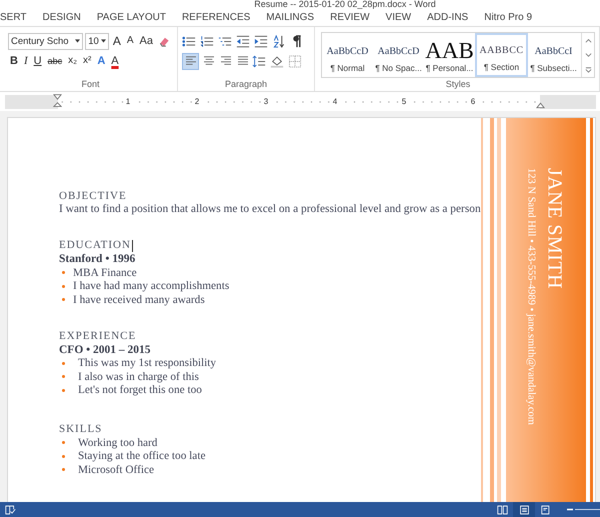 The image size is (600, 517). Describe the element at coordinates (55, 61) in the screenshot. I see `format-button: abc` at that location.